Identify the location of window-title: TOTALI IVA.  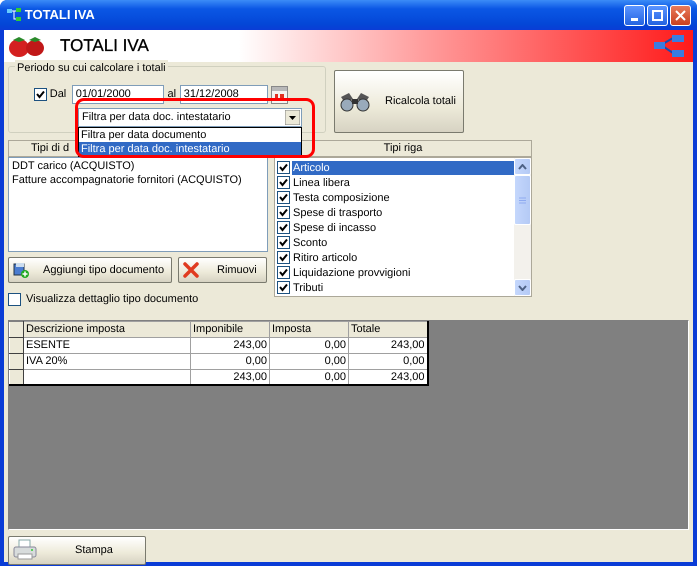
(59, 15).